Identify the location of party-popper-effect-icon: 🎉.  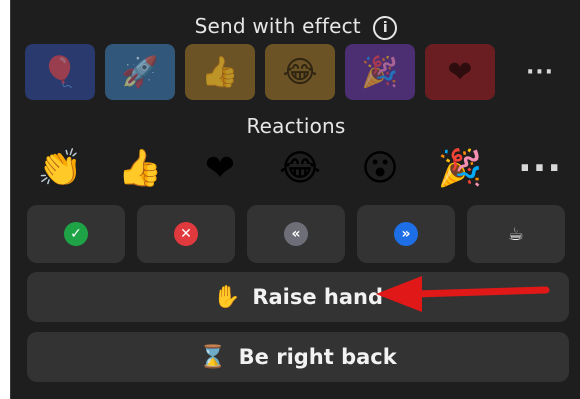
(380, 72).